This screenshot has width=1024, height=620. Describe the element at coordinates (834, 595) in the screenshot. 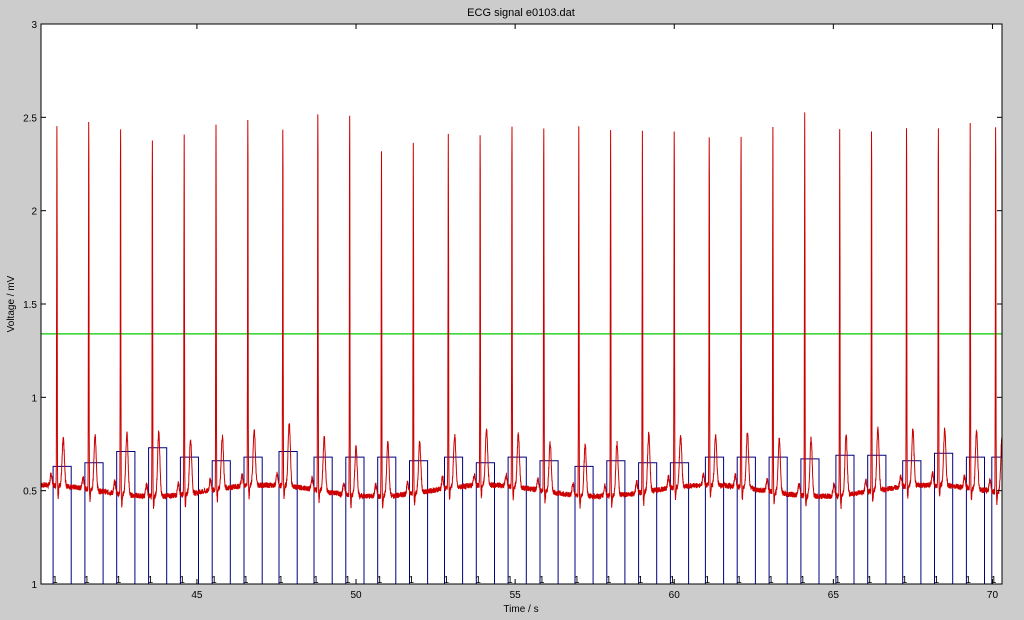

I see `x-tick-label: 65` at that location.